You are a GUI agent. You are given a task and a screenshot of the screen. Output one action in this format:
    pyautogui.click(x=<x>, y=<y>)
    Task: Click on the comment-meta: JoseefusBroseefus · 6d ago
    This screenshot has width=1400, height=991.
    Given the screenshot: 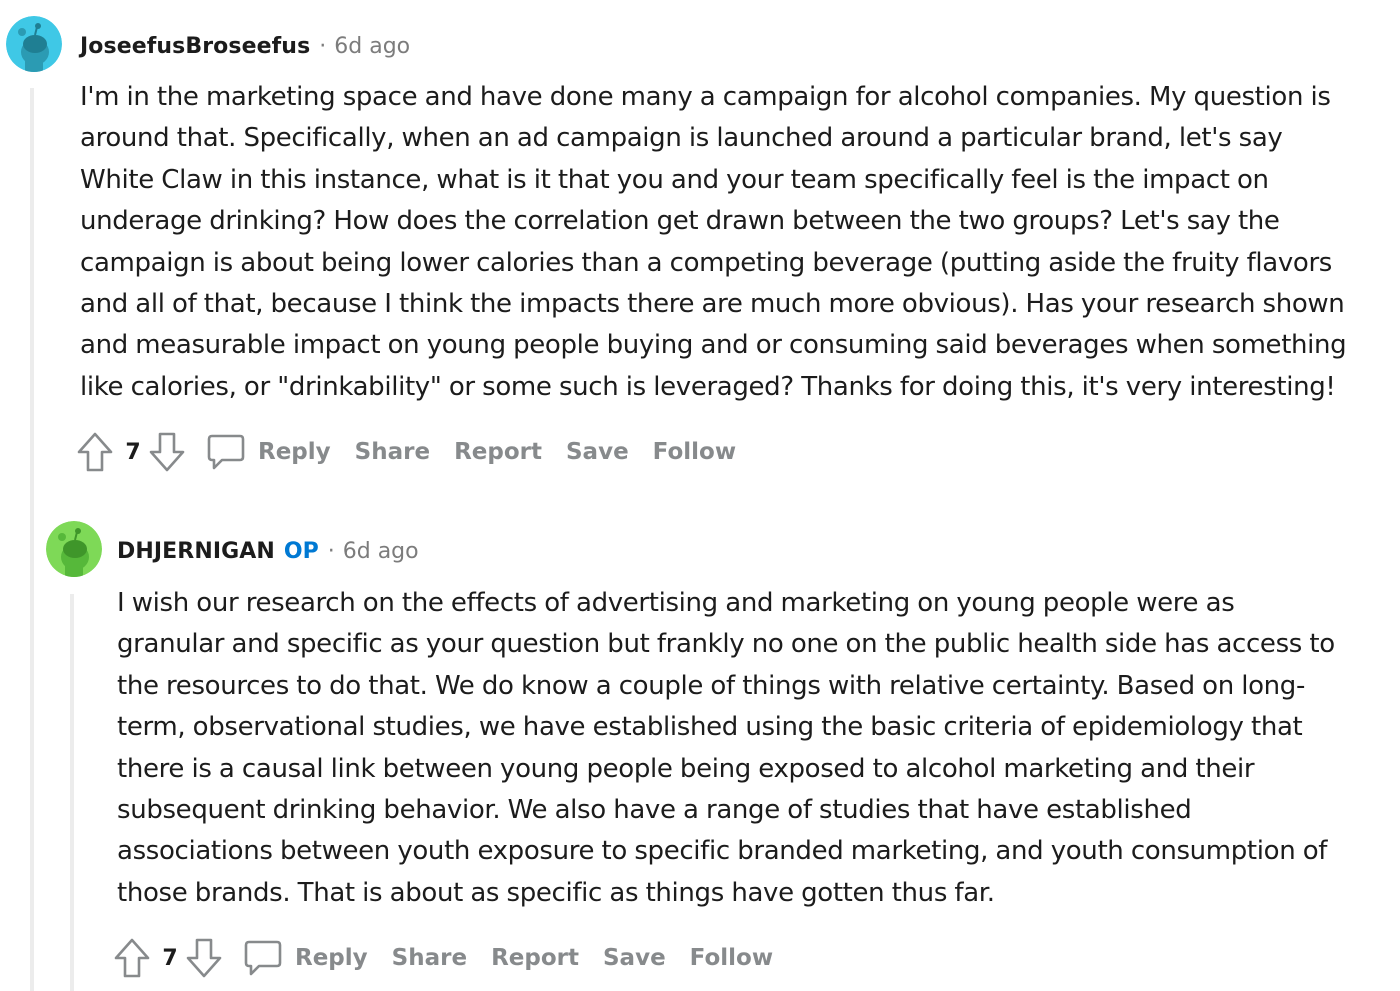 What is the action you would take?
    pyautogui.click(x=245, y=46)
    